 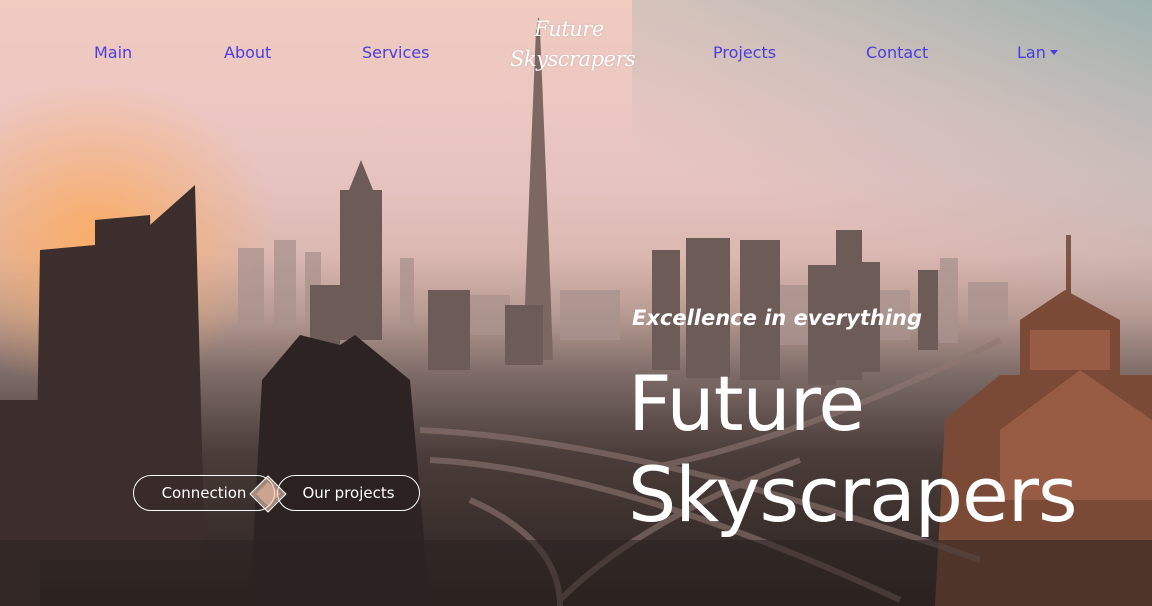 I want to click on caret-down-icon, so click(x=1053, y=52).